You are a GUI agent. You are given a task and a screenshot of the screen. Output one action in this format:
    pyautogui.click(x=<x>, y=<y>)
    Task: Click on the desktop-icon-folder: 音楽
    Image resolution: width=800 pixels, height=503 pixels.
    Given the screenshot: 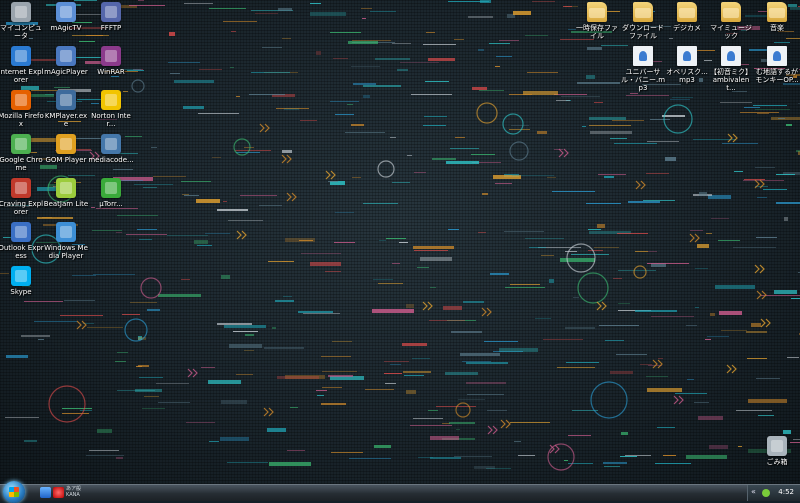 What is the action you would take?
    pyautogui.click(x=777, y=17)
    